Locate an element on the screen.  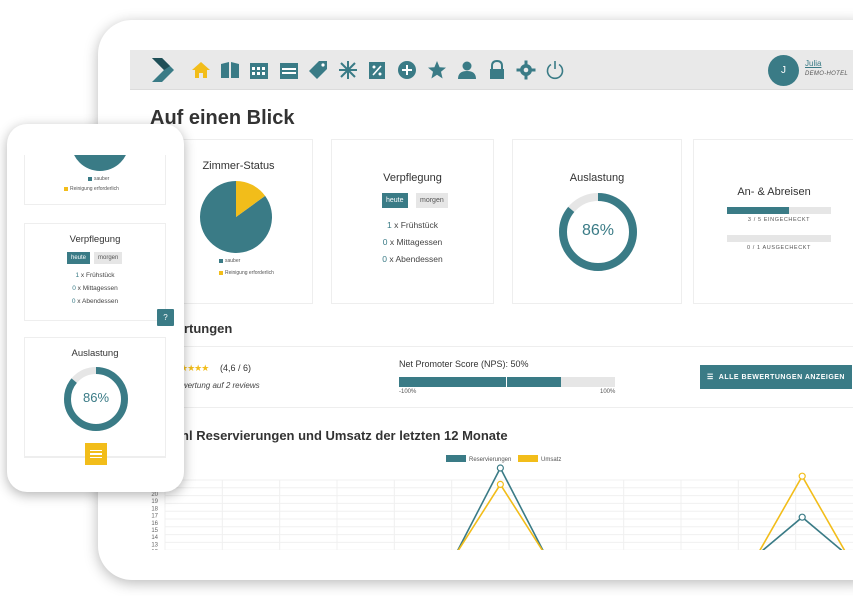
rating-value: (4,6 / 6) is located at coordinates (236, 368).